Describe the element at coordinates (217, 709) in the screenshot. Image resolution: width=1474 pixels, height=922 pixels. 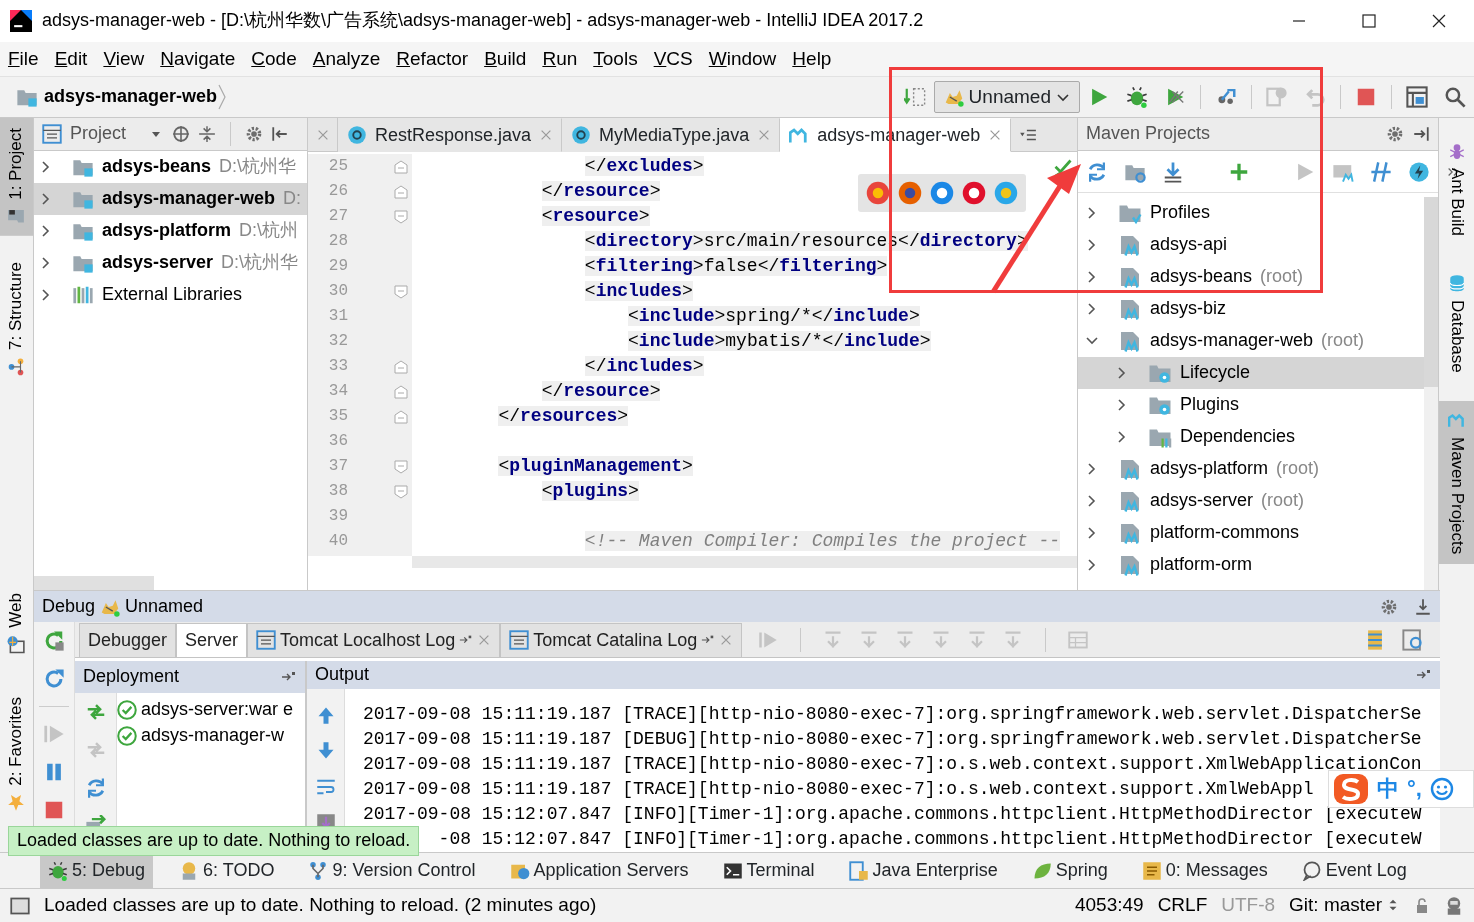
I see `deployment-item: adsys-server:war e` at that location.